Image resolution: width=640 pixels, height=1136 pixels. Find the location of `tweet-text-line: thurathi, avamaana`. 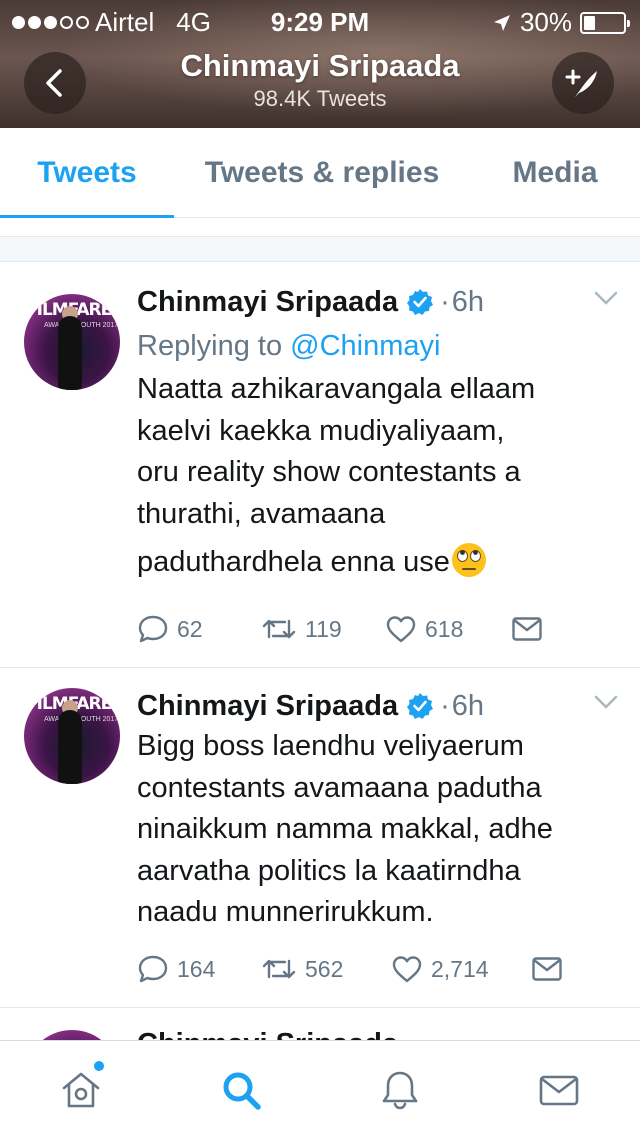

tweet-text-line: thurathi, avamaana is located at coordinates (261, 513).